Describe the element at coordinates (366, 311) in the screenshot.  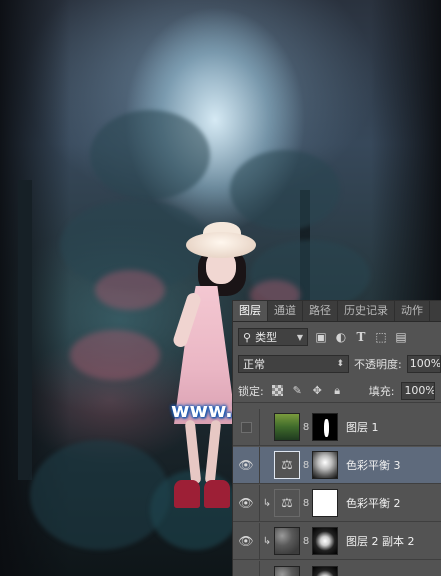
I see `tab-history: 历史记录` at that location.